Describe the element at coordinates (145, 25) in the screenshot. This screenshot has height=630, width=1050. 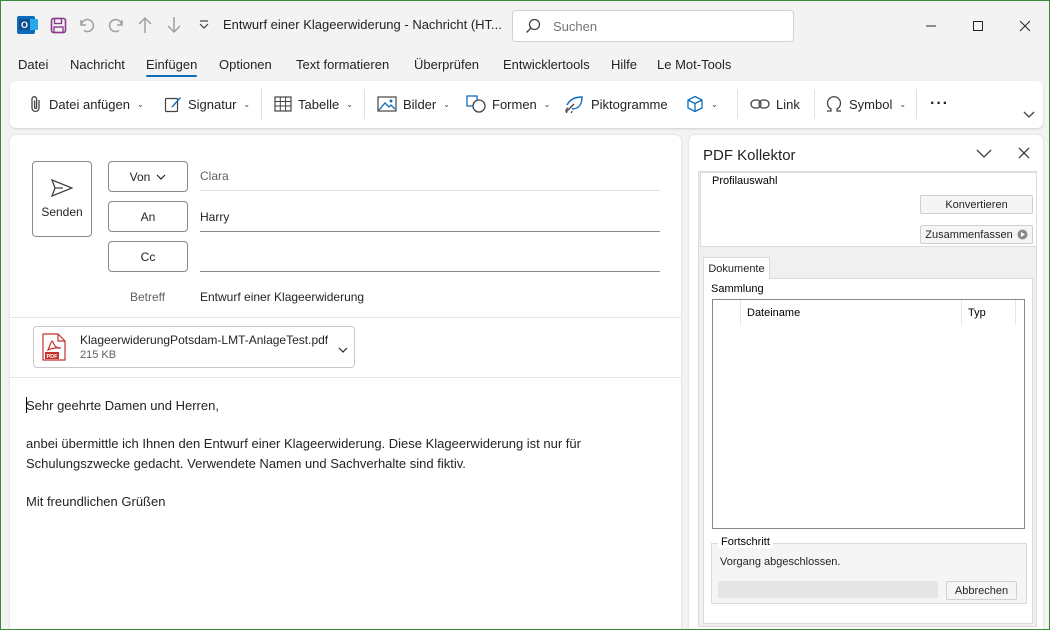
I see `arrow-up-icon` at that location.